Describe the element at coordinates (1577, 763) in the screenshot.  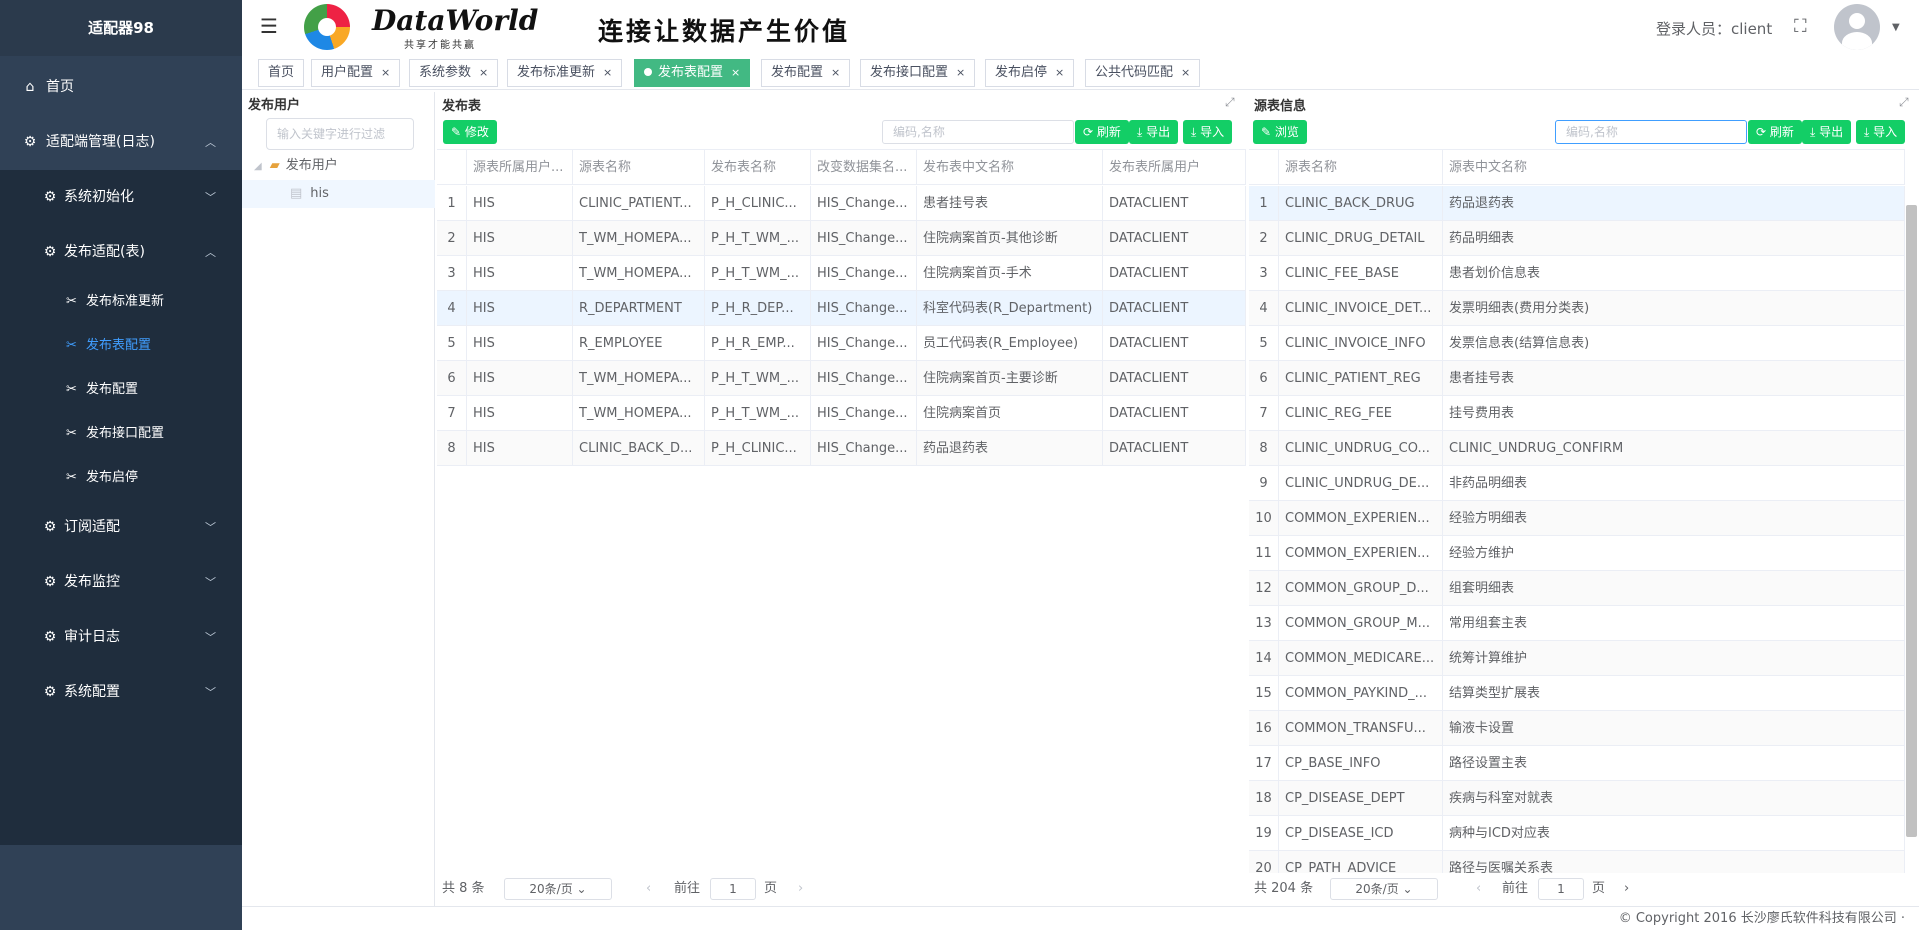
I see `table-row: 17 CP_BASE_INFO 路径设置主表` at that location.